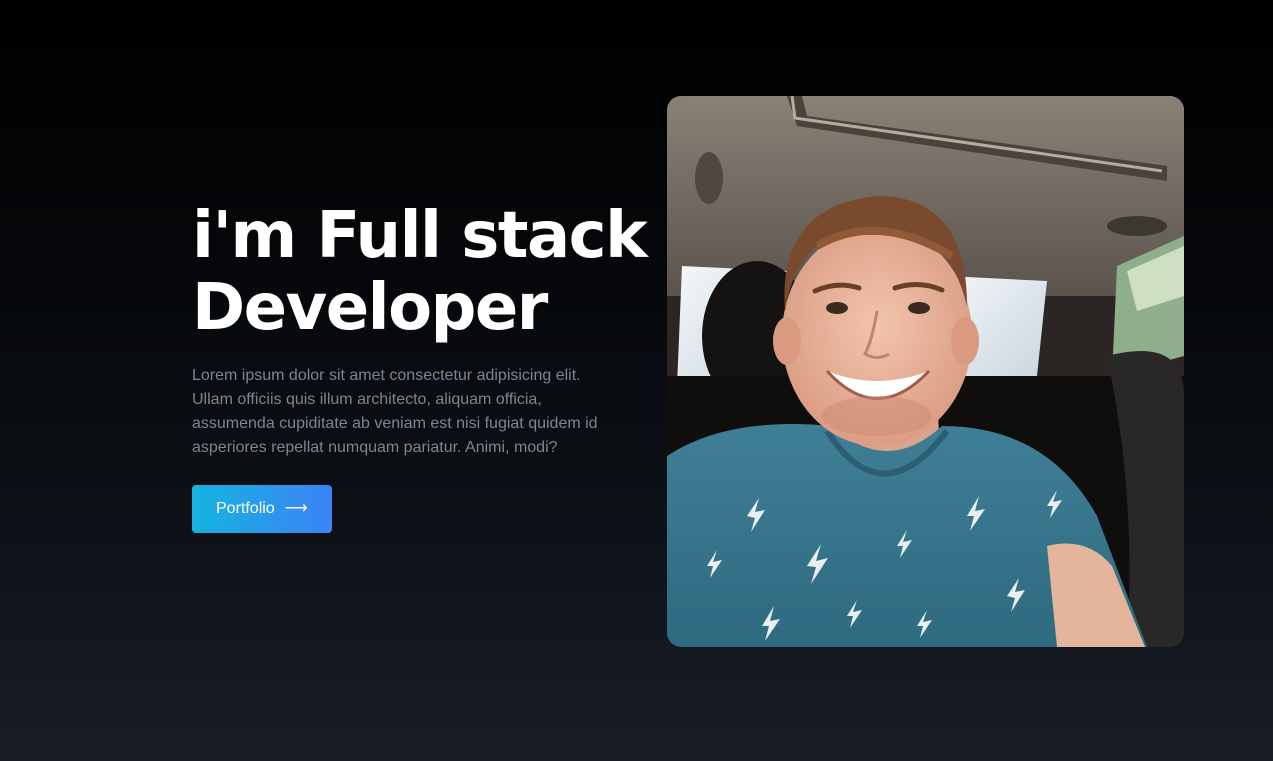 The width and height of the screenshot is (1273, 761). Describe the element at coordinates (370, 308) in the screenshot. I see `hero-title-line-2: Developer` at that location.